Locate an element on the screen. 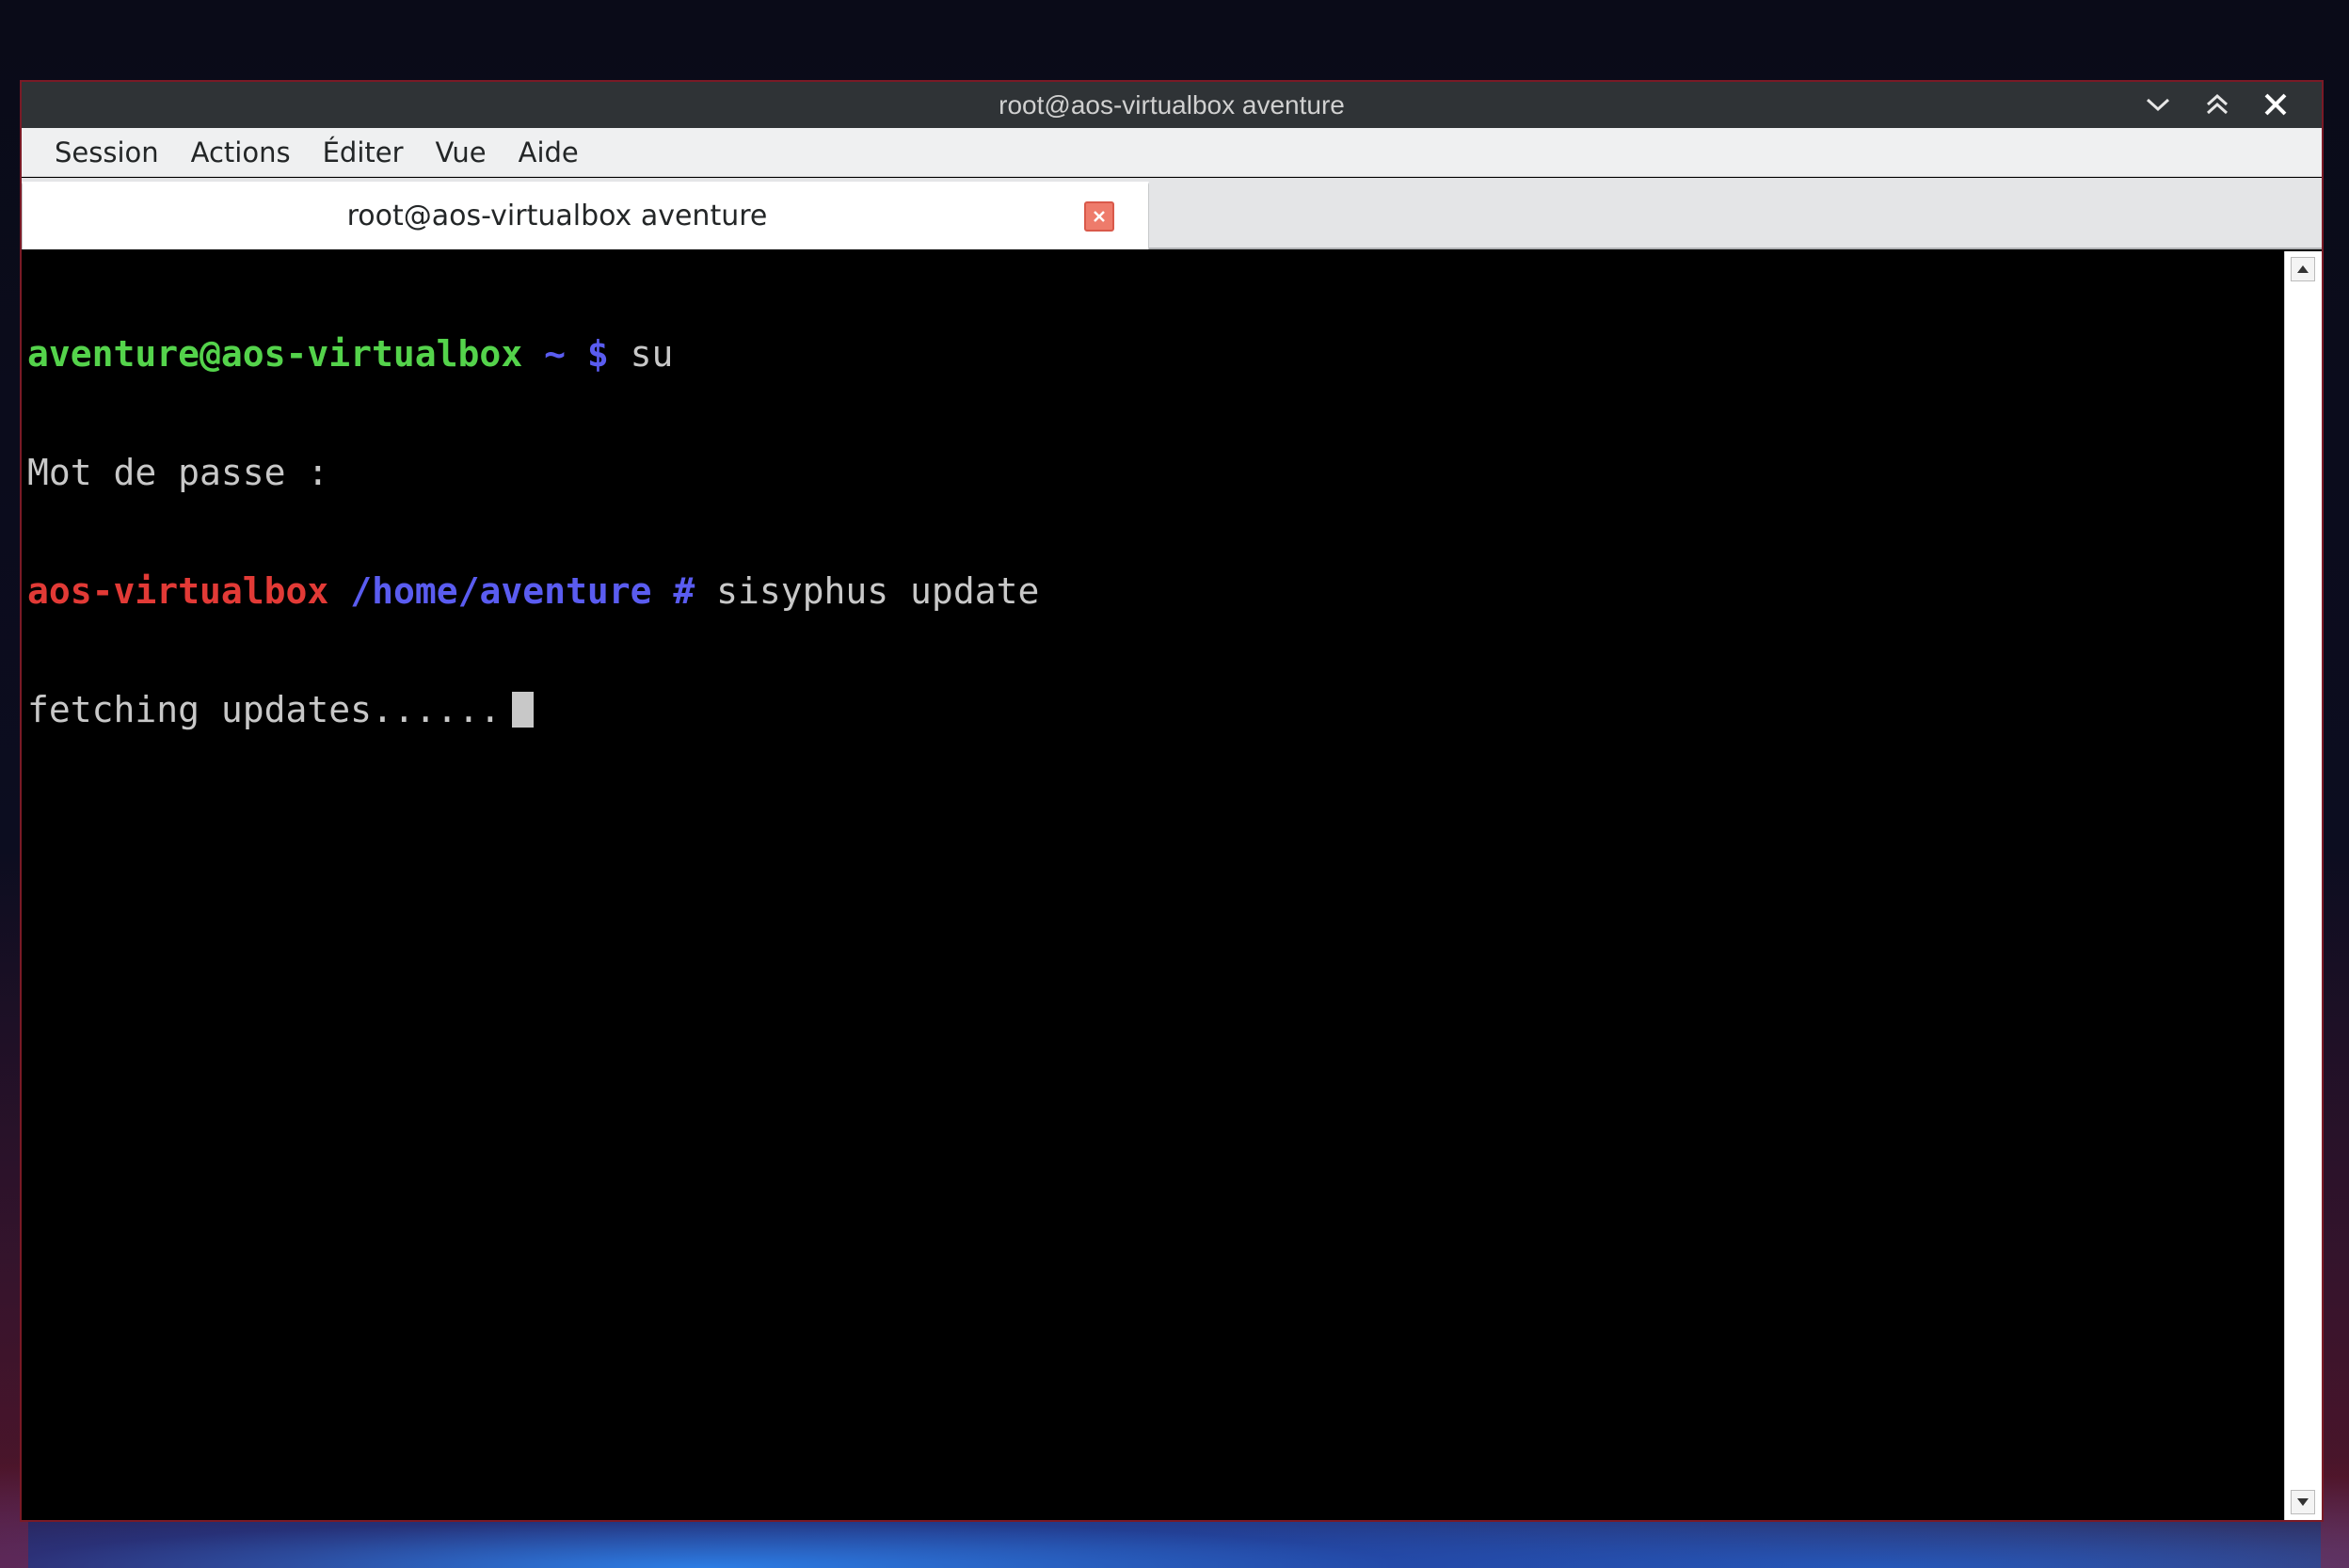  triangle-up-icon is located at coordinates (2303, 269).